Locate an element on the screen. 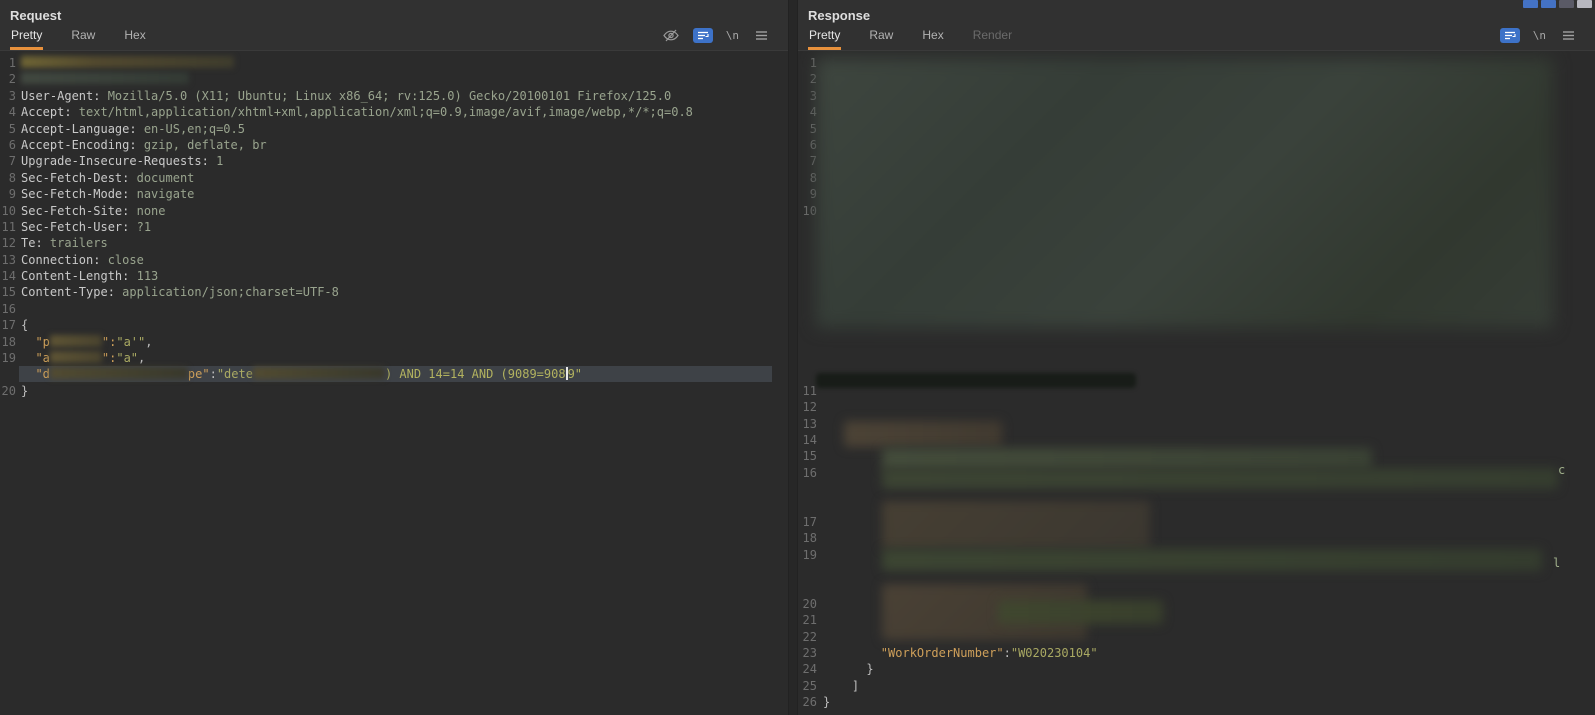 The image size is (1595, 715). code-line: 12 is located at coordinates (1196, 407).